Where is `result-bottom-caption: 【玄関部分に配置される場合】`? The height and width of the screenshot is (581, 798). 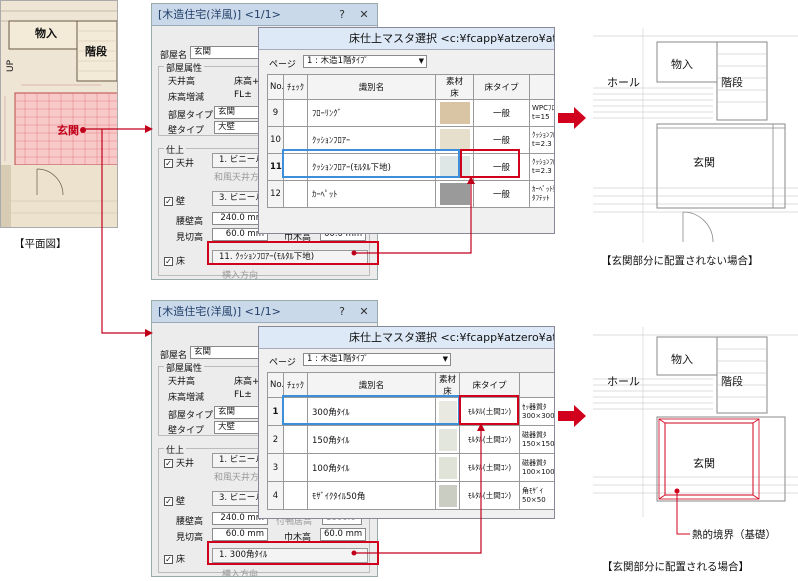
result-bottom-caption: 【玄関部分に配置される場合】 is located at coordinates (675, 567).